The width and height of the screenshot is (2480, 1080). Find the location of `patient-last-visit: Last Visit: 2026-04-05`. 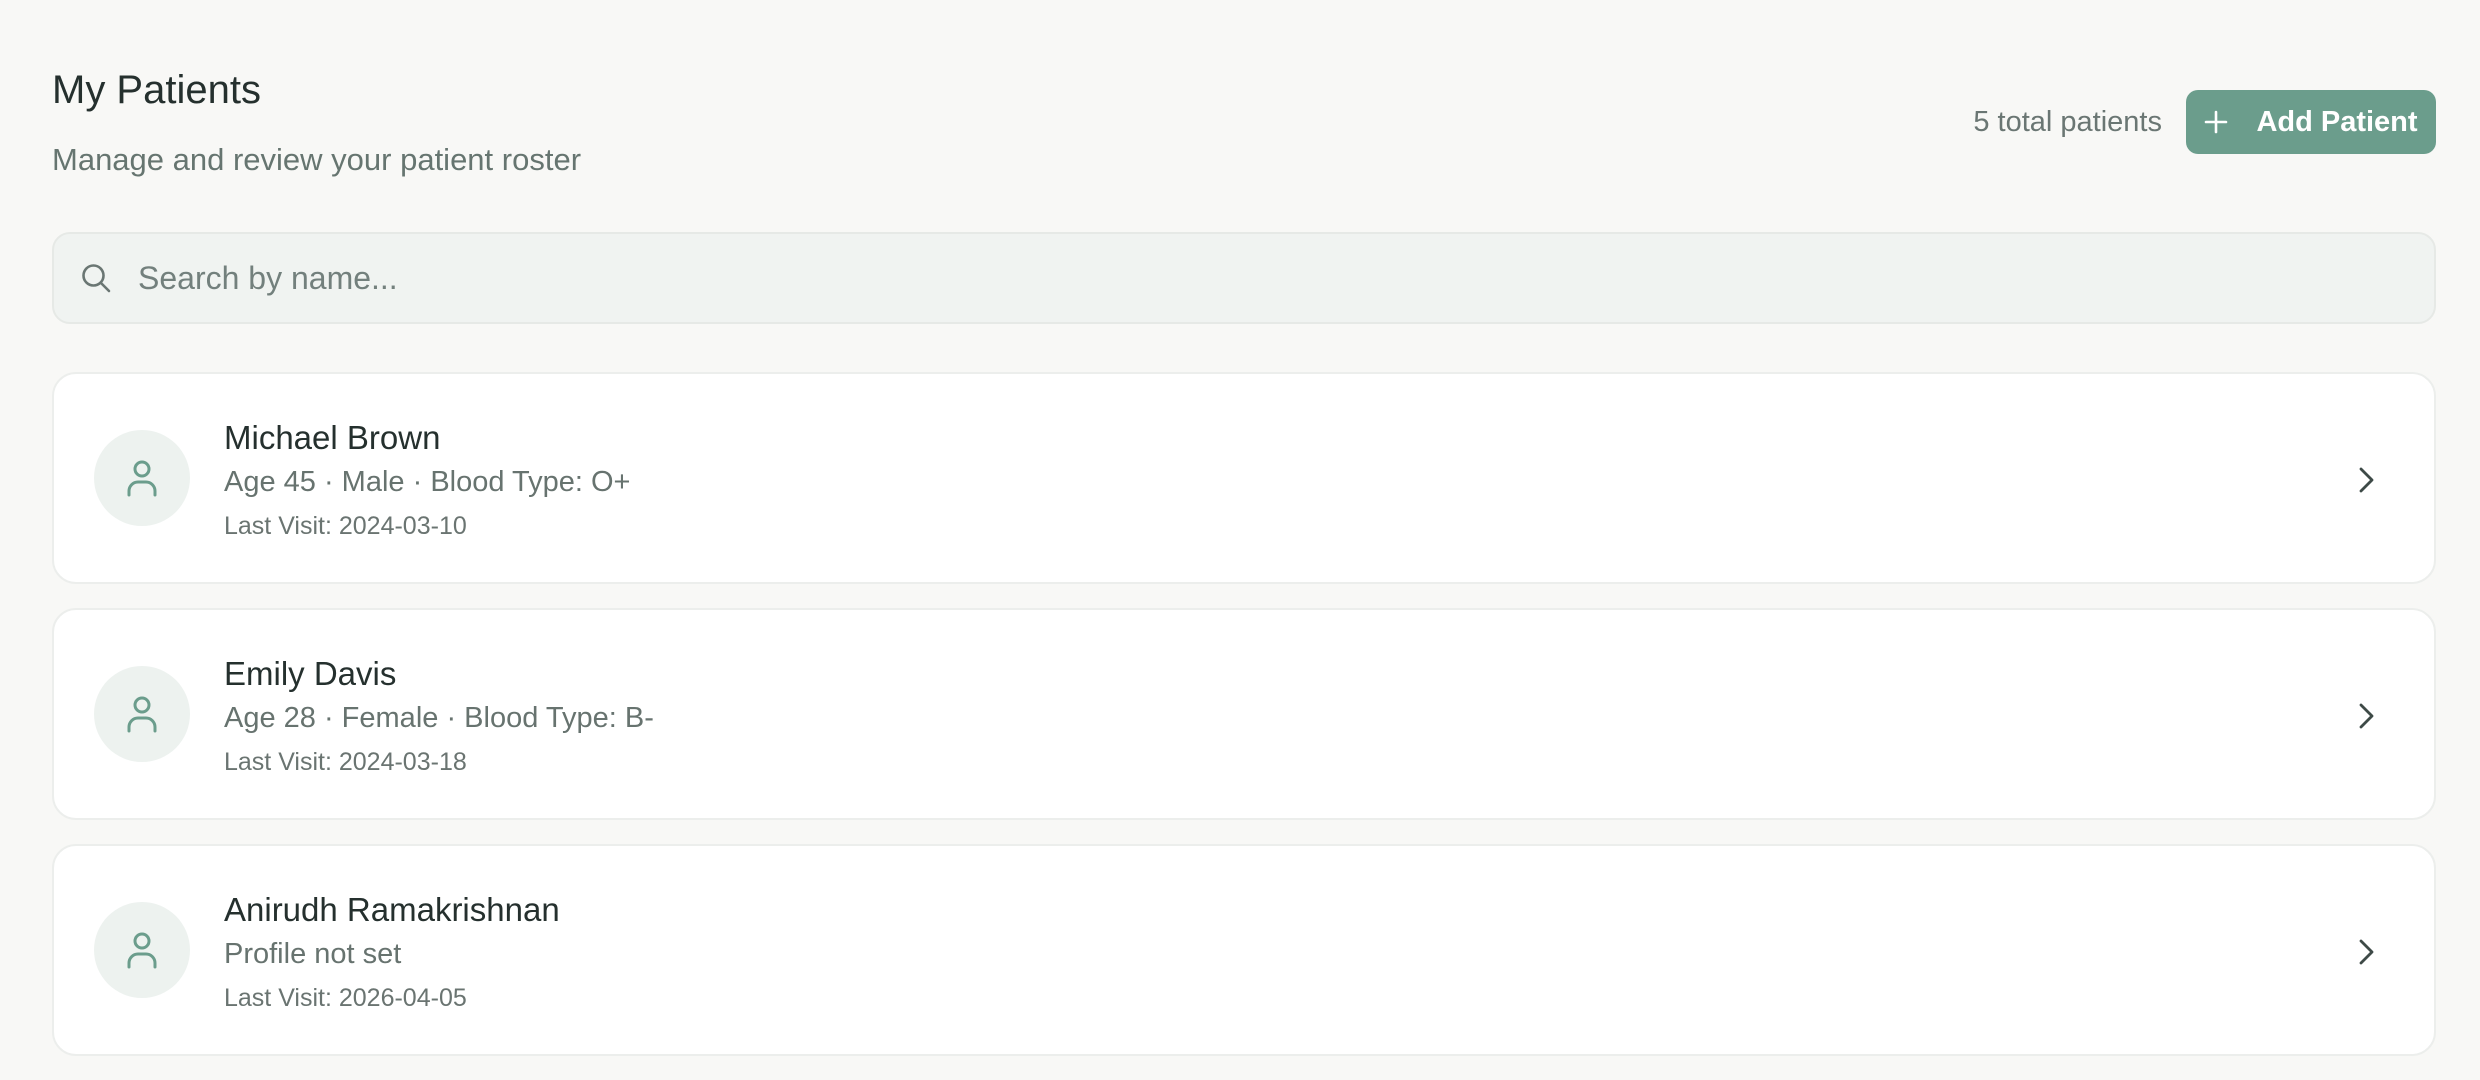

patient-last-visit: Last Visit: 2026-04-05 is located at coordinates (345, 998).